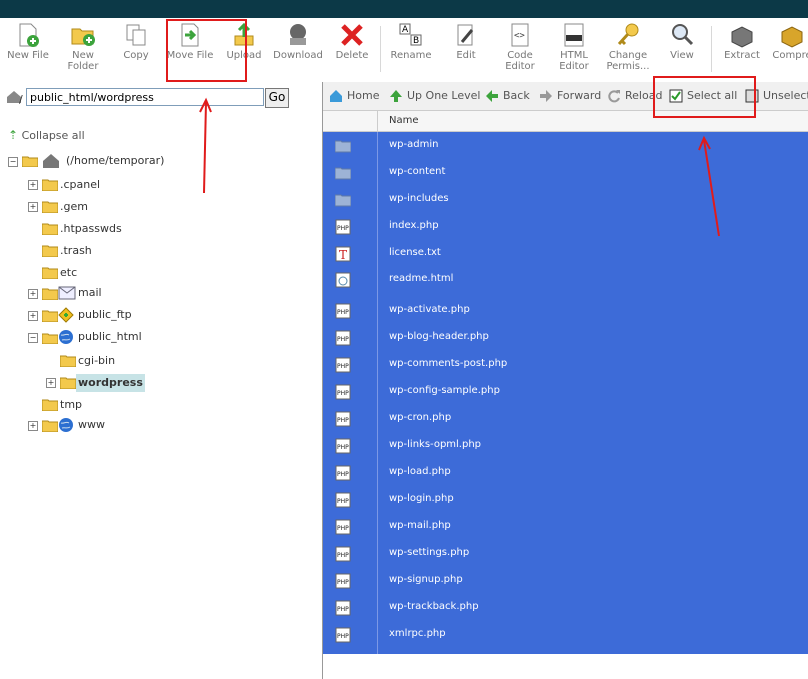  Describe the element at coordinates (465, 35) in the screenshot. I see `edit-pencil-icon` at that location.